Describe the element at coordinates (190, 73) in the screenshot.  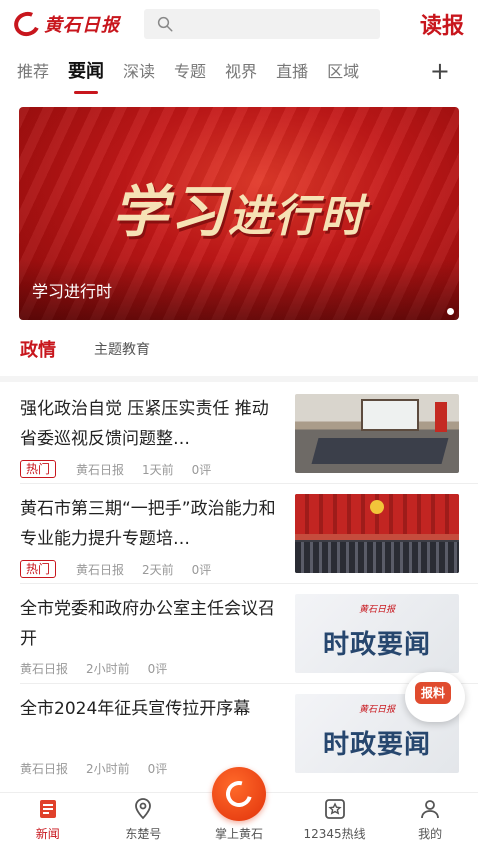
I see `tab-topics: 专题` at that location.